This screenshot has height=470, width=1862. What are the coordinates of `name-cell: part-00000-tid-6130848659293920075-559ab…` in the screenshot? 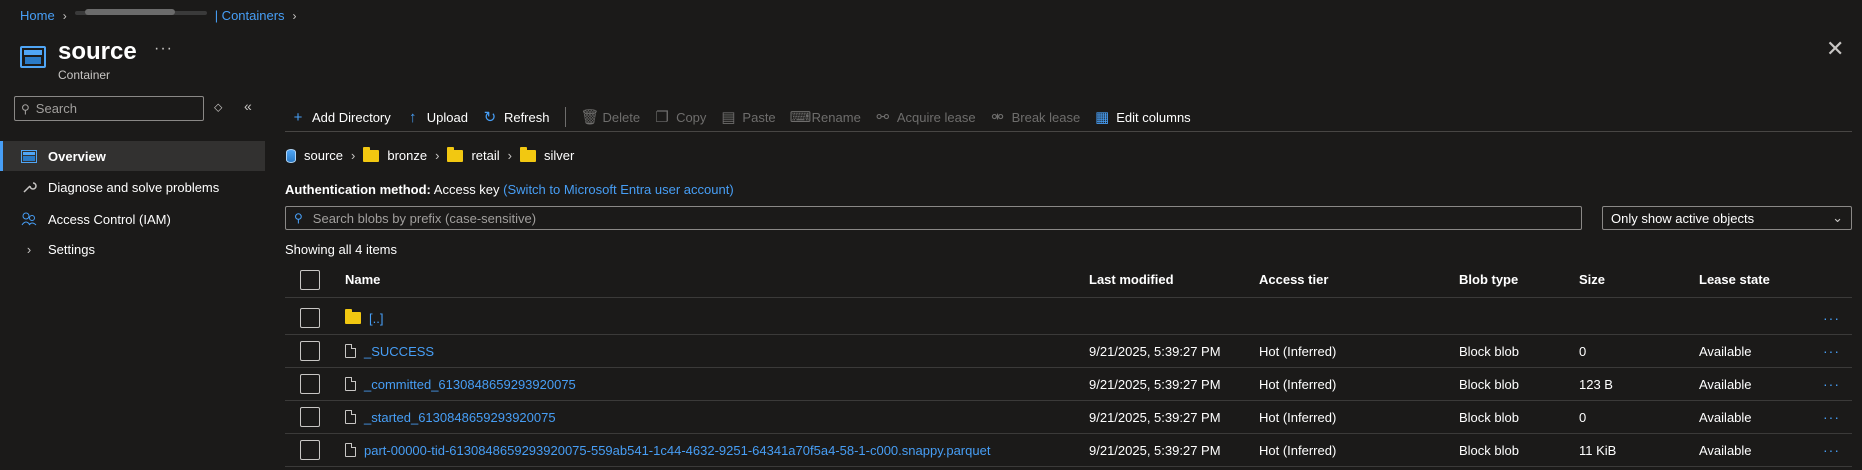 It's located at (667, 450).